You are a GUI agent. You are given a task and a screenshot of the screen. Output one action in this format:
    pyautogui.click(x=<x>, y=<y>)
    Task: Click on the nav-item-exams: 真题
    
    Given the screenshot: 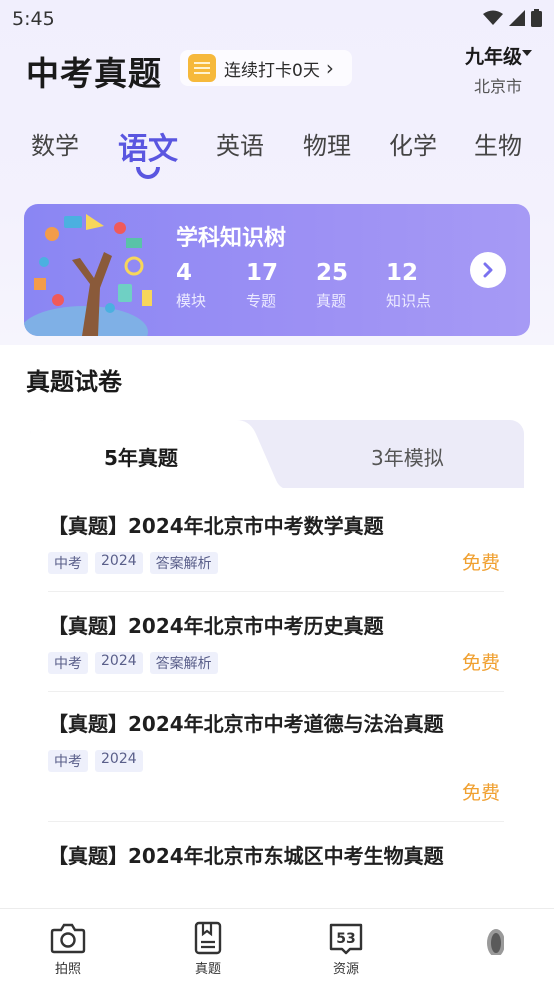 What is the action you would take?
    pyautogui.click(x=208, y=949)
    